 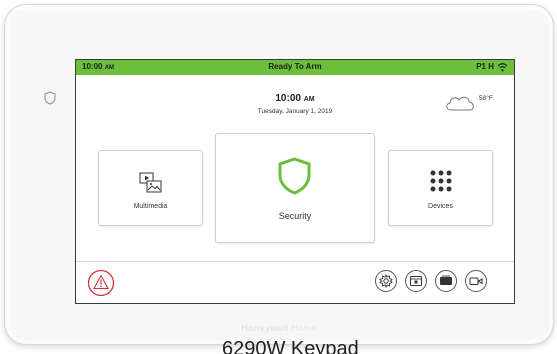 I want to click on brand-logo: Honeywell Home, so click(x=279, y=328).